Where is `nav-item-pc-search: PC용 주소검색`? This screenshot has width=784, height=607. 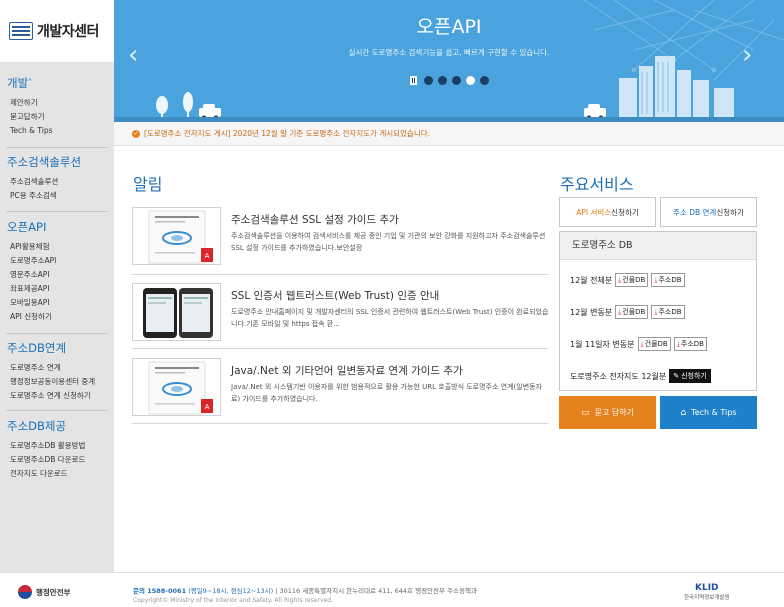 nav-item-pc-search: PC용 주소검색 is located at coordinates (57, 196).